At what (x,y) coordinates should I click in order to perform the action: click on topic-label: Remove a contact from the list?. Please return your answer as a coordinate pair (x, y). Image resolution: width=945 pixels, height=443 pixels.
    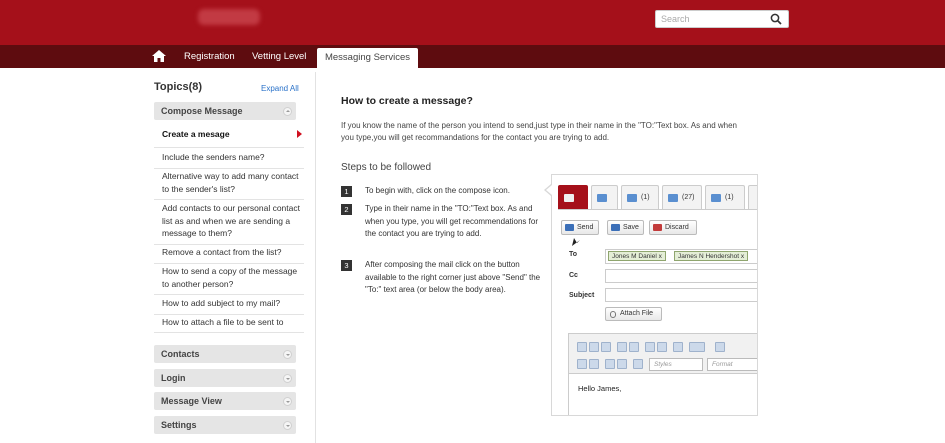
    Looking at the image, I should click on (222, 252).